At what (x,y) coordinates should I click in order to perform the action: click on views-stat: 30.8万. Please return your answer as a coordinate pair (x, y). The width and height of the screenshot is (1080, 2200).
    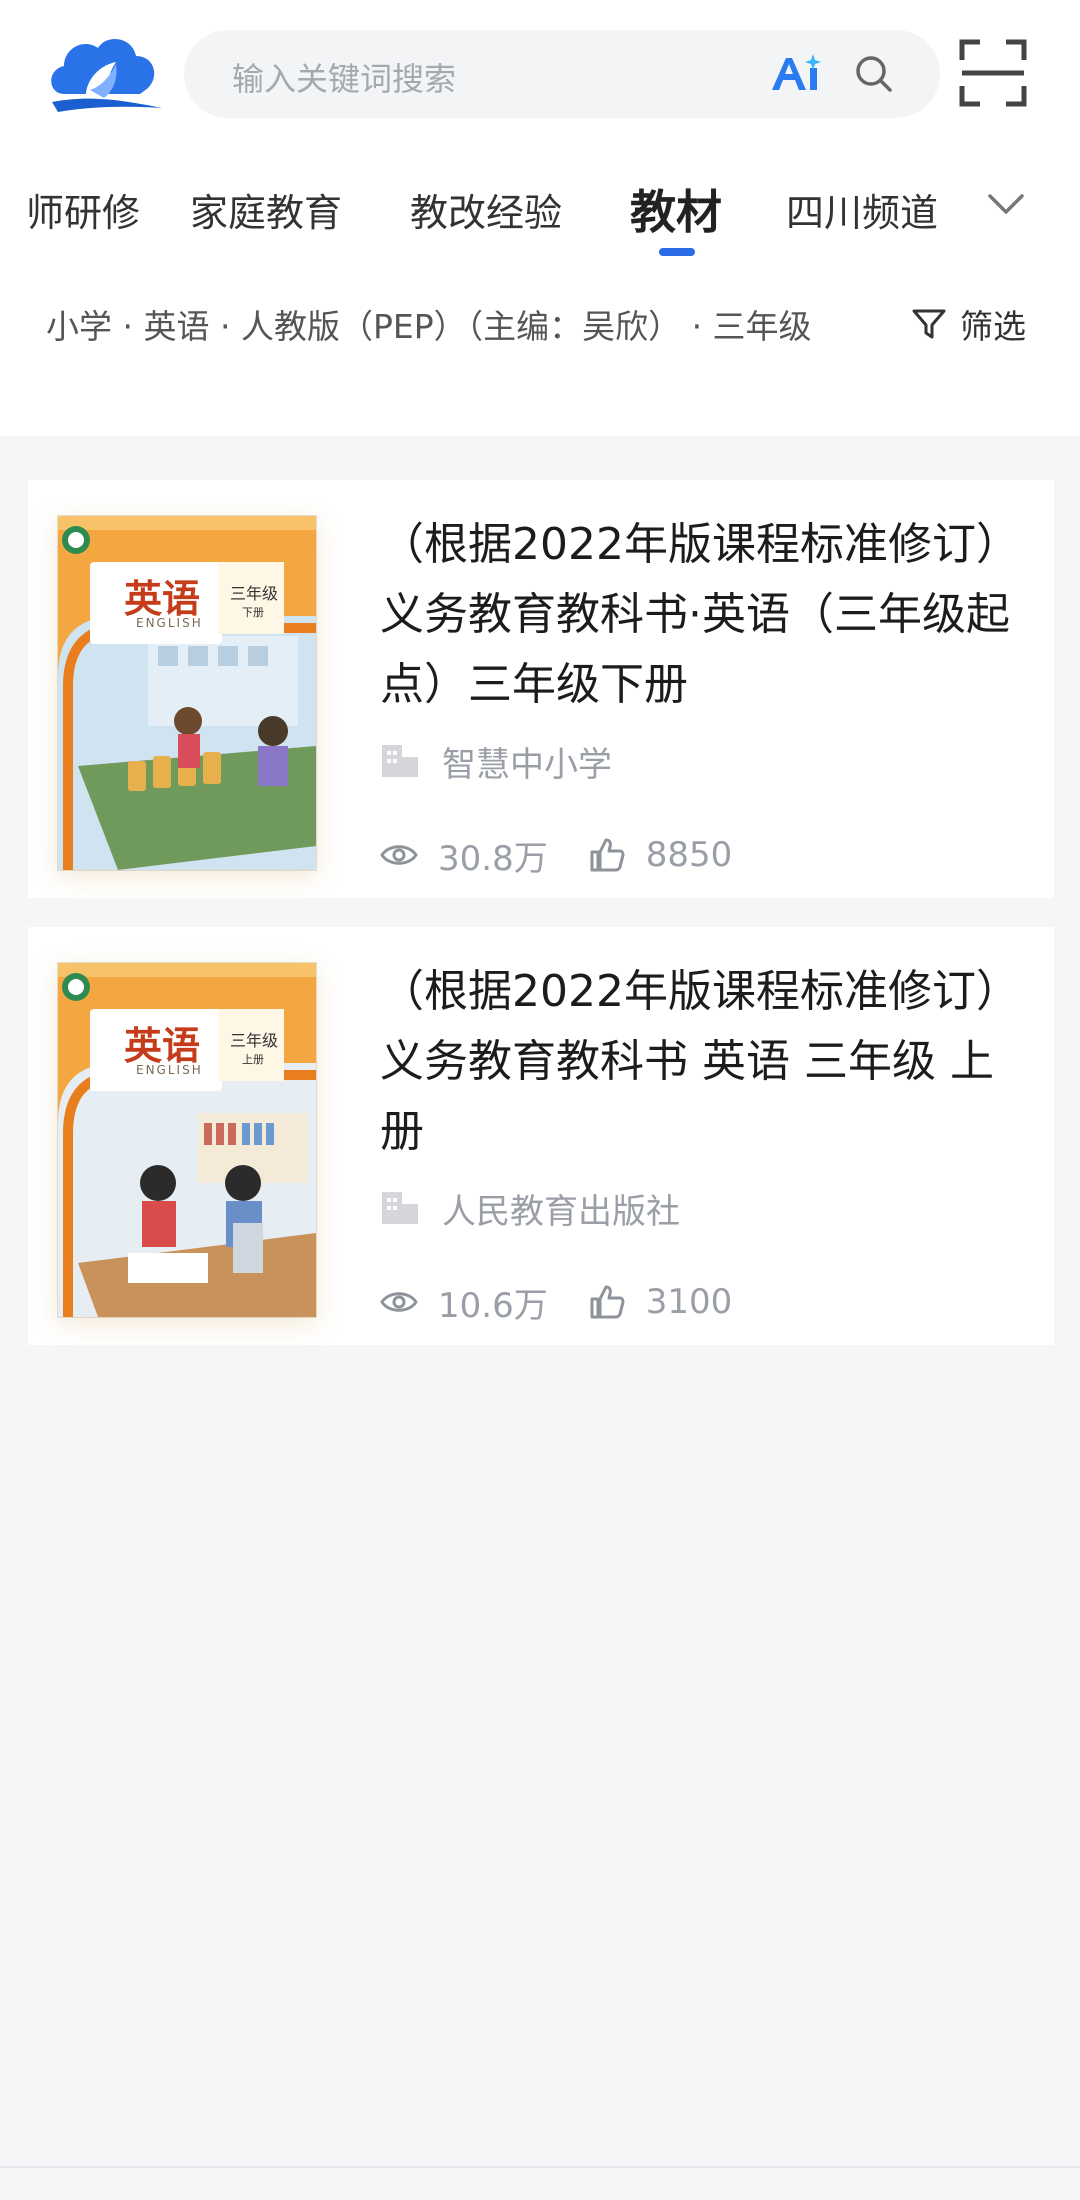
    Looking at the image, I should click on (464, 855).